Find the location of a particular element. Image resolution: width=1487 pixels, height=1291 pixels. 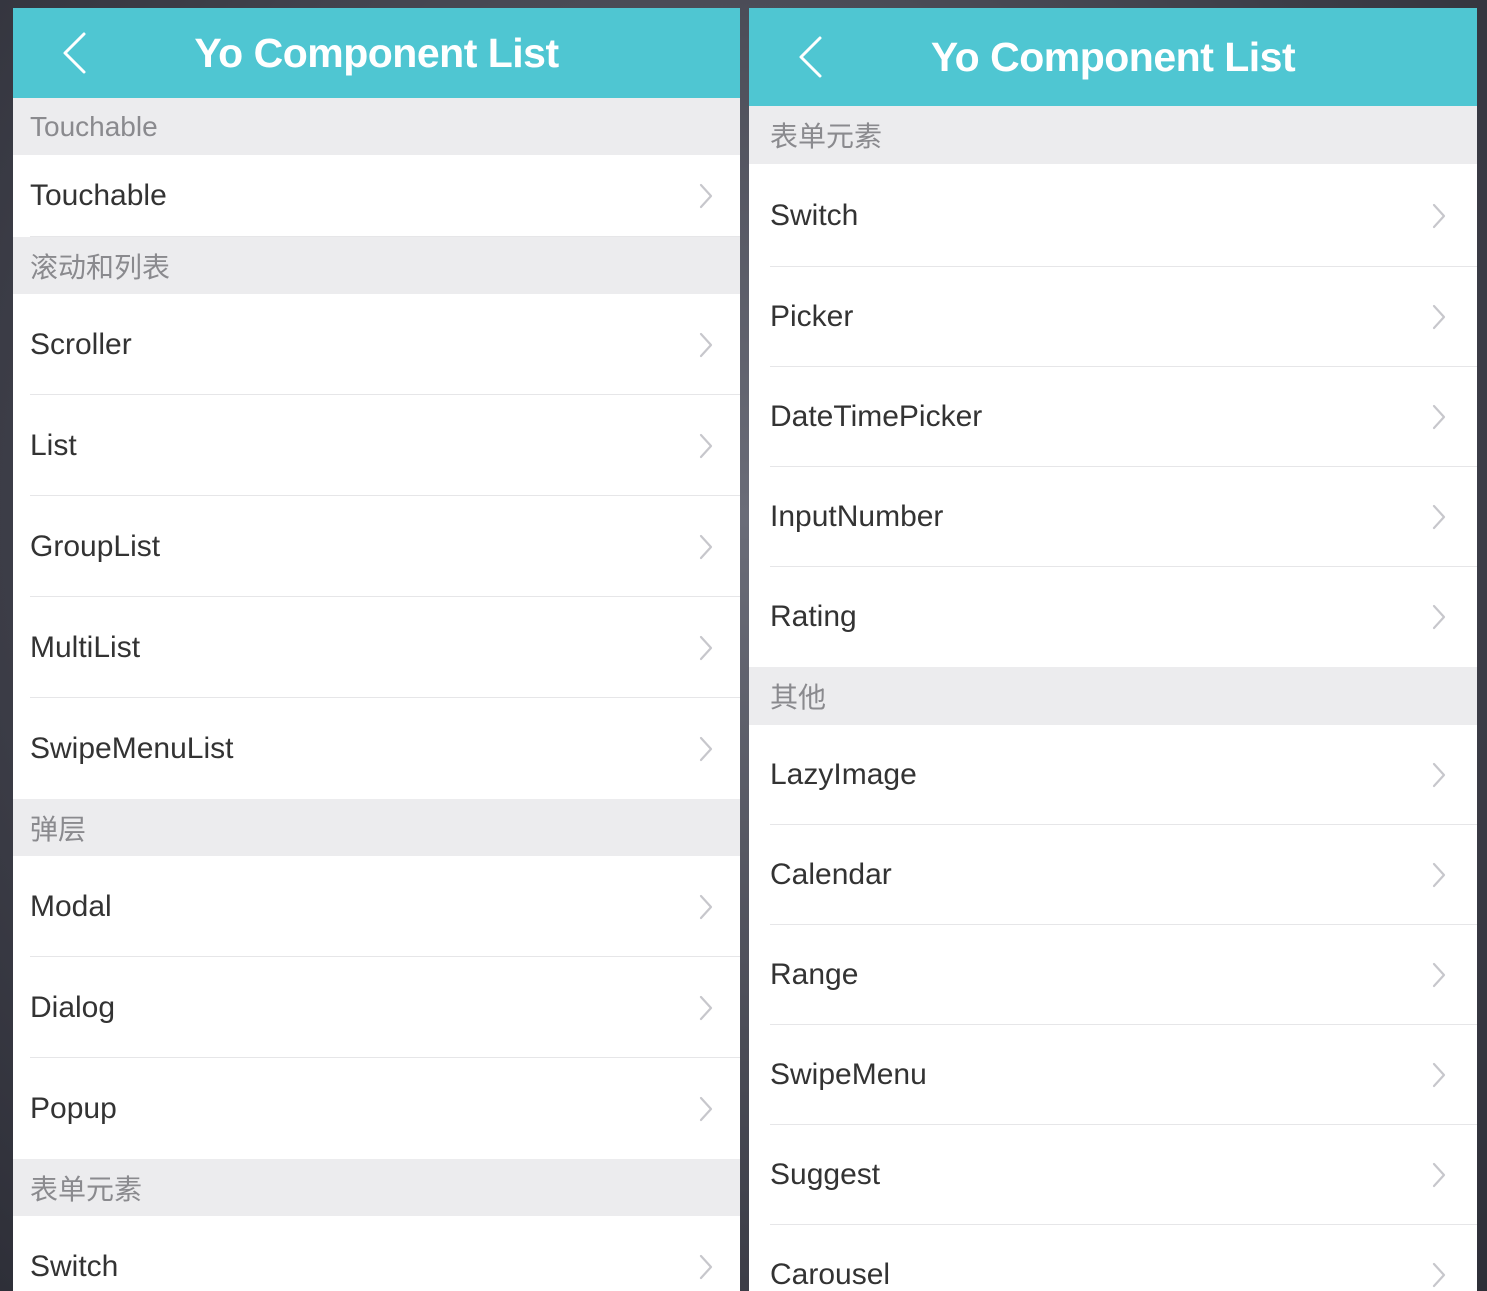

list-item-suggest: Suggest is located at coordinates (1113, 1175).